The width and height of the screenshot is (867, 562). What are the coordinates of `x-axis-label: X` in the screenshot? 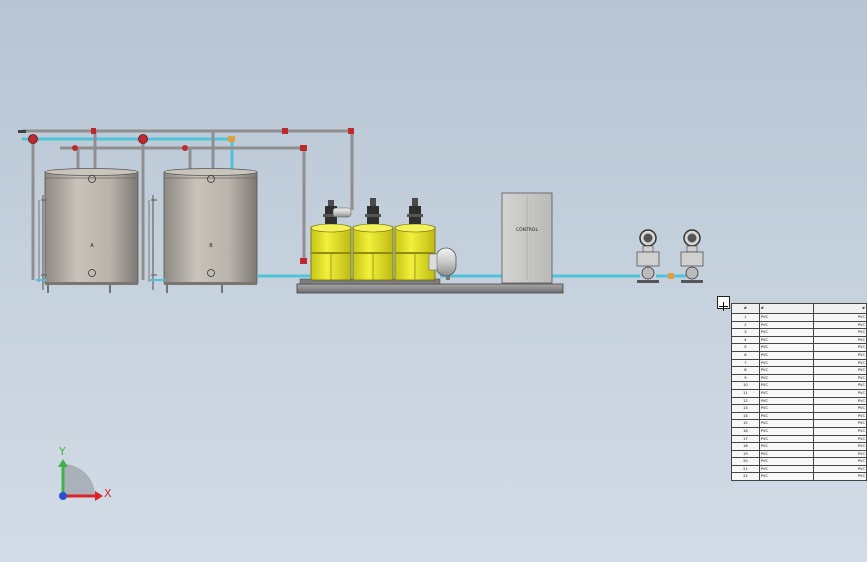 It's located at (108, 493).